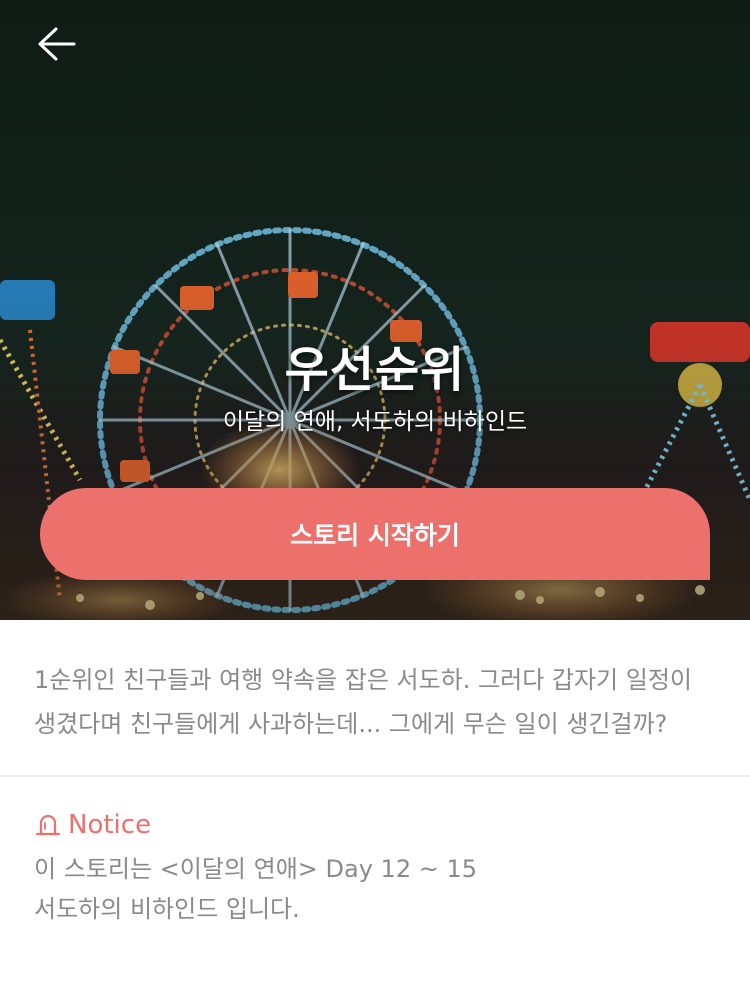  What do you see at coordinates (375, 422) in the screenshot?
I see `story-subtitle: 이달의 연애, 서도하의 비하인드` at bounding box center [375, 422].